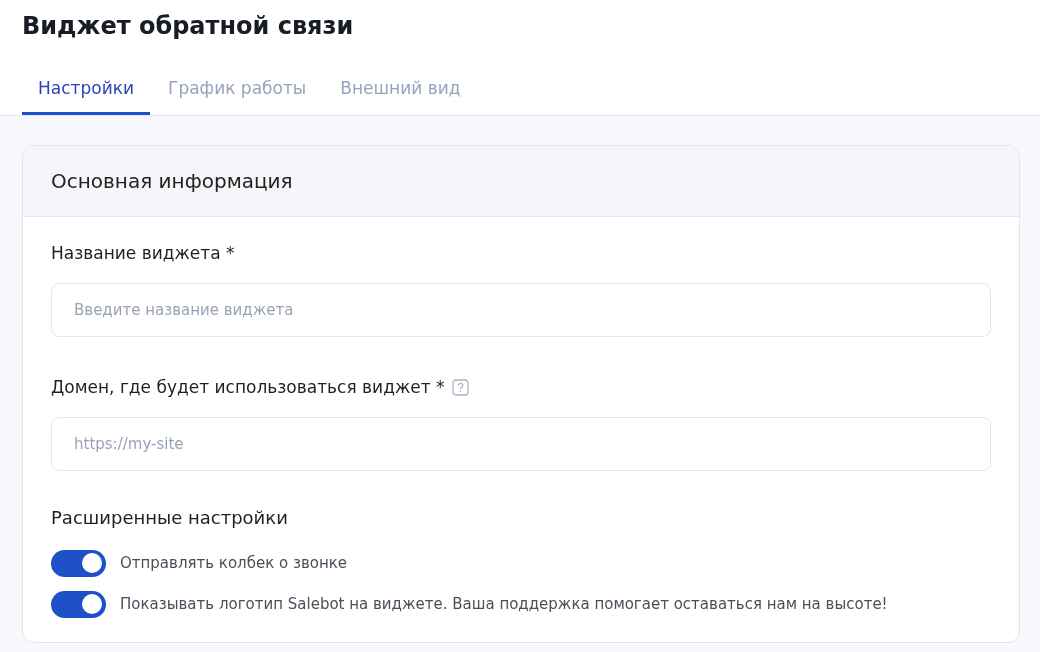 The image size is (1040, 652). Describe the element at coordinates (504, 604) in the screenshot. I see `toggle-label: Показывать логотип Salebot на виджете. Ваша поддержка помогает оставаться нам на высоте!` at that location.